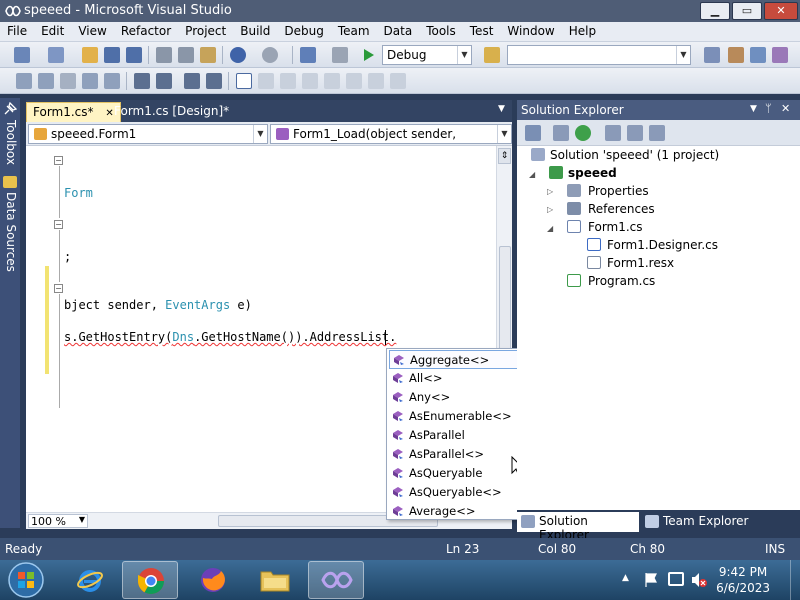 This screenshot has height=600, width=800. What do you see at coordinates (150, 580) in the screenshot?
I see `taskbar-chrome` at bounding box center [150, 580].